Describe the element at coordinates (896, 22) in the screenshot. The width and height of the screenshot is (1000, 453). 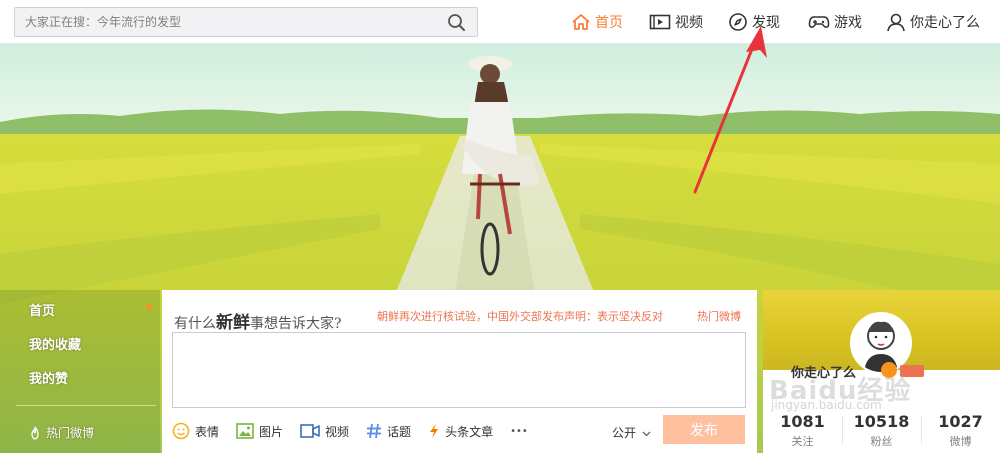
I see `user-icon` at that location.